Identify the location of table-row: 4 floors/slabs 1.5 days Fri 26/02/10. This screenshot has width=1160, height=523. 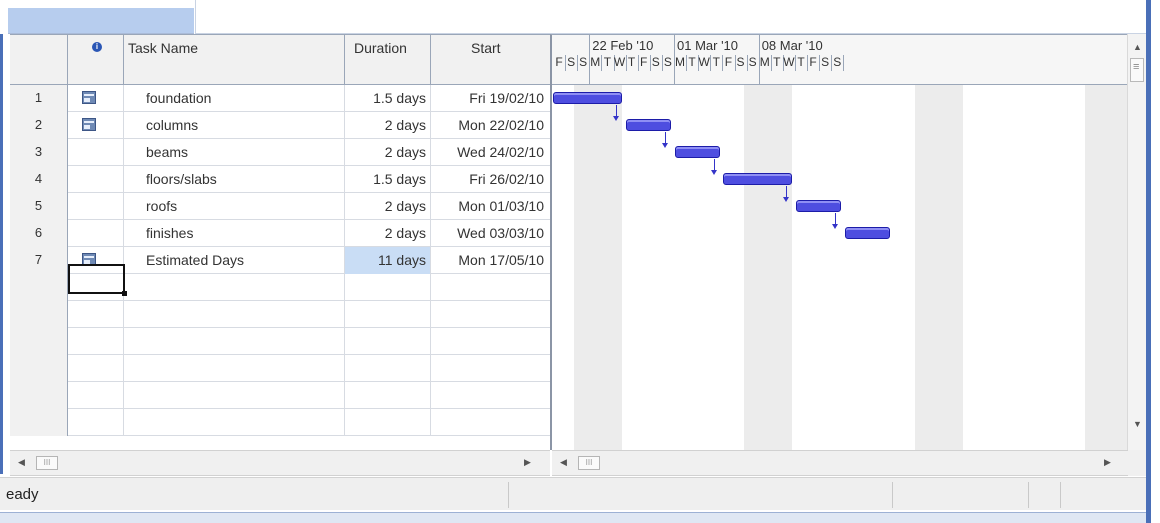
(280, 179).